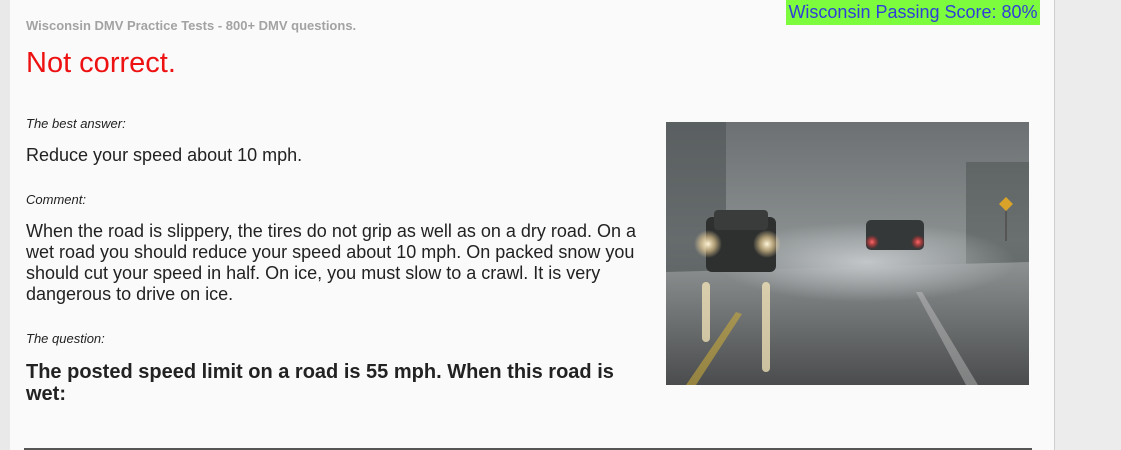 The height and width of the screenshot is (450, 1121). Describe the element at coordinates (76, 123) in the screenshot. I see `best-answer-label: The best answer:` at that location.